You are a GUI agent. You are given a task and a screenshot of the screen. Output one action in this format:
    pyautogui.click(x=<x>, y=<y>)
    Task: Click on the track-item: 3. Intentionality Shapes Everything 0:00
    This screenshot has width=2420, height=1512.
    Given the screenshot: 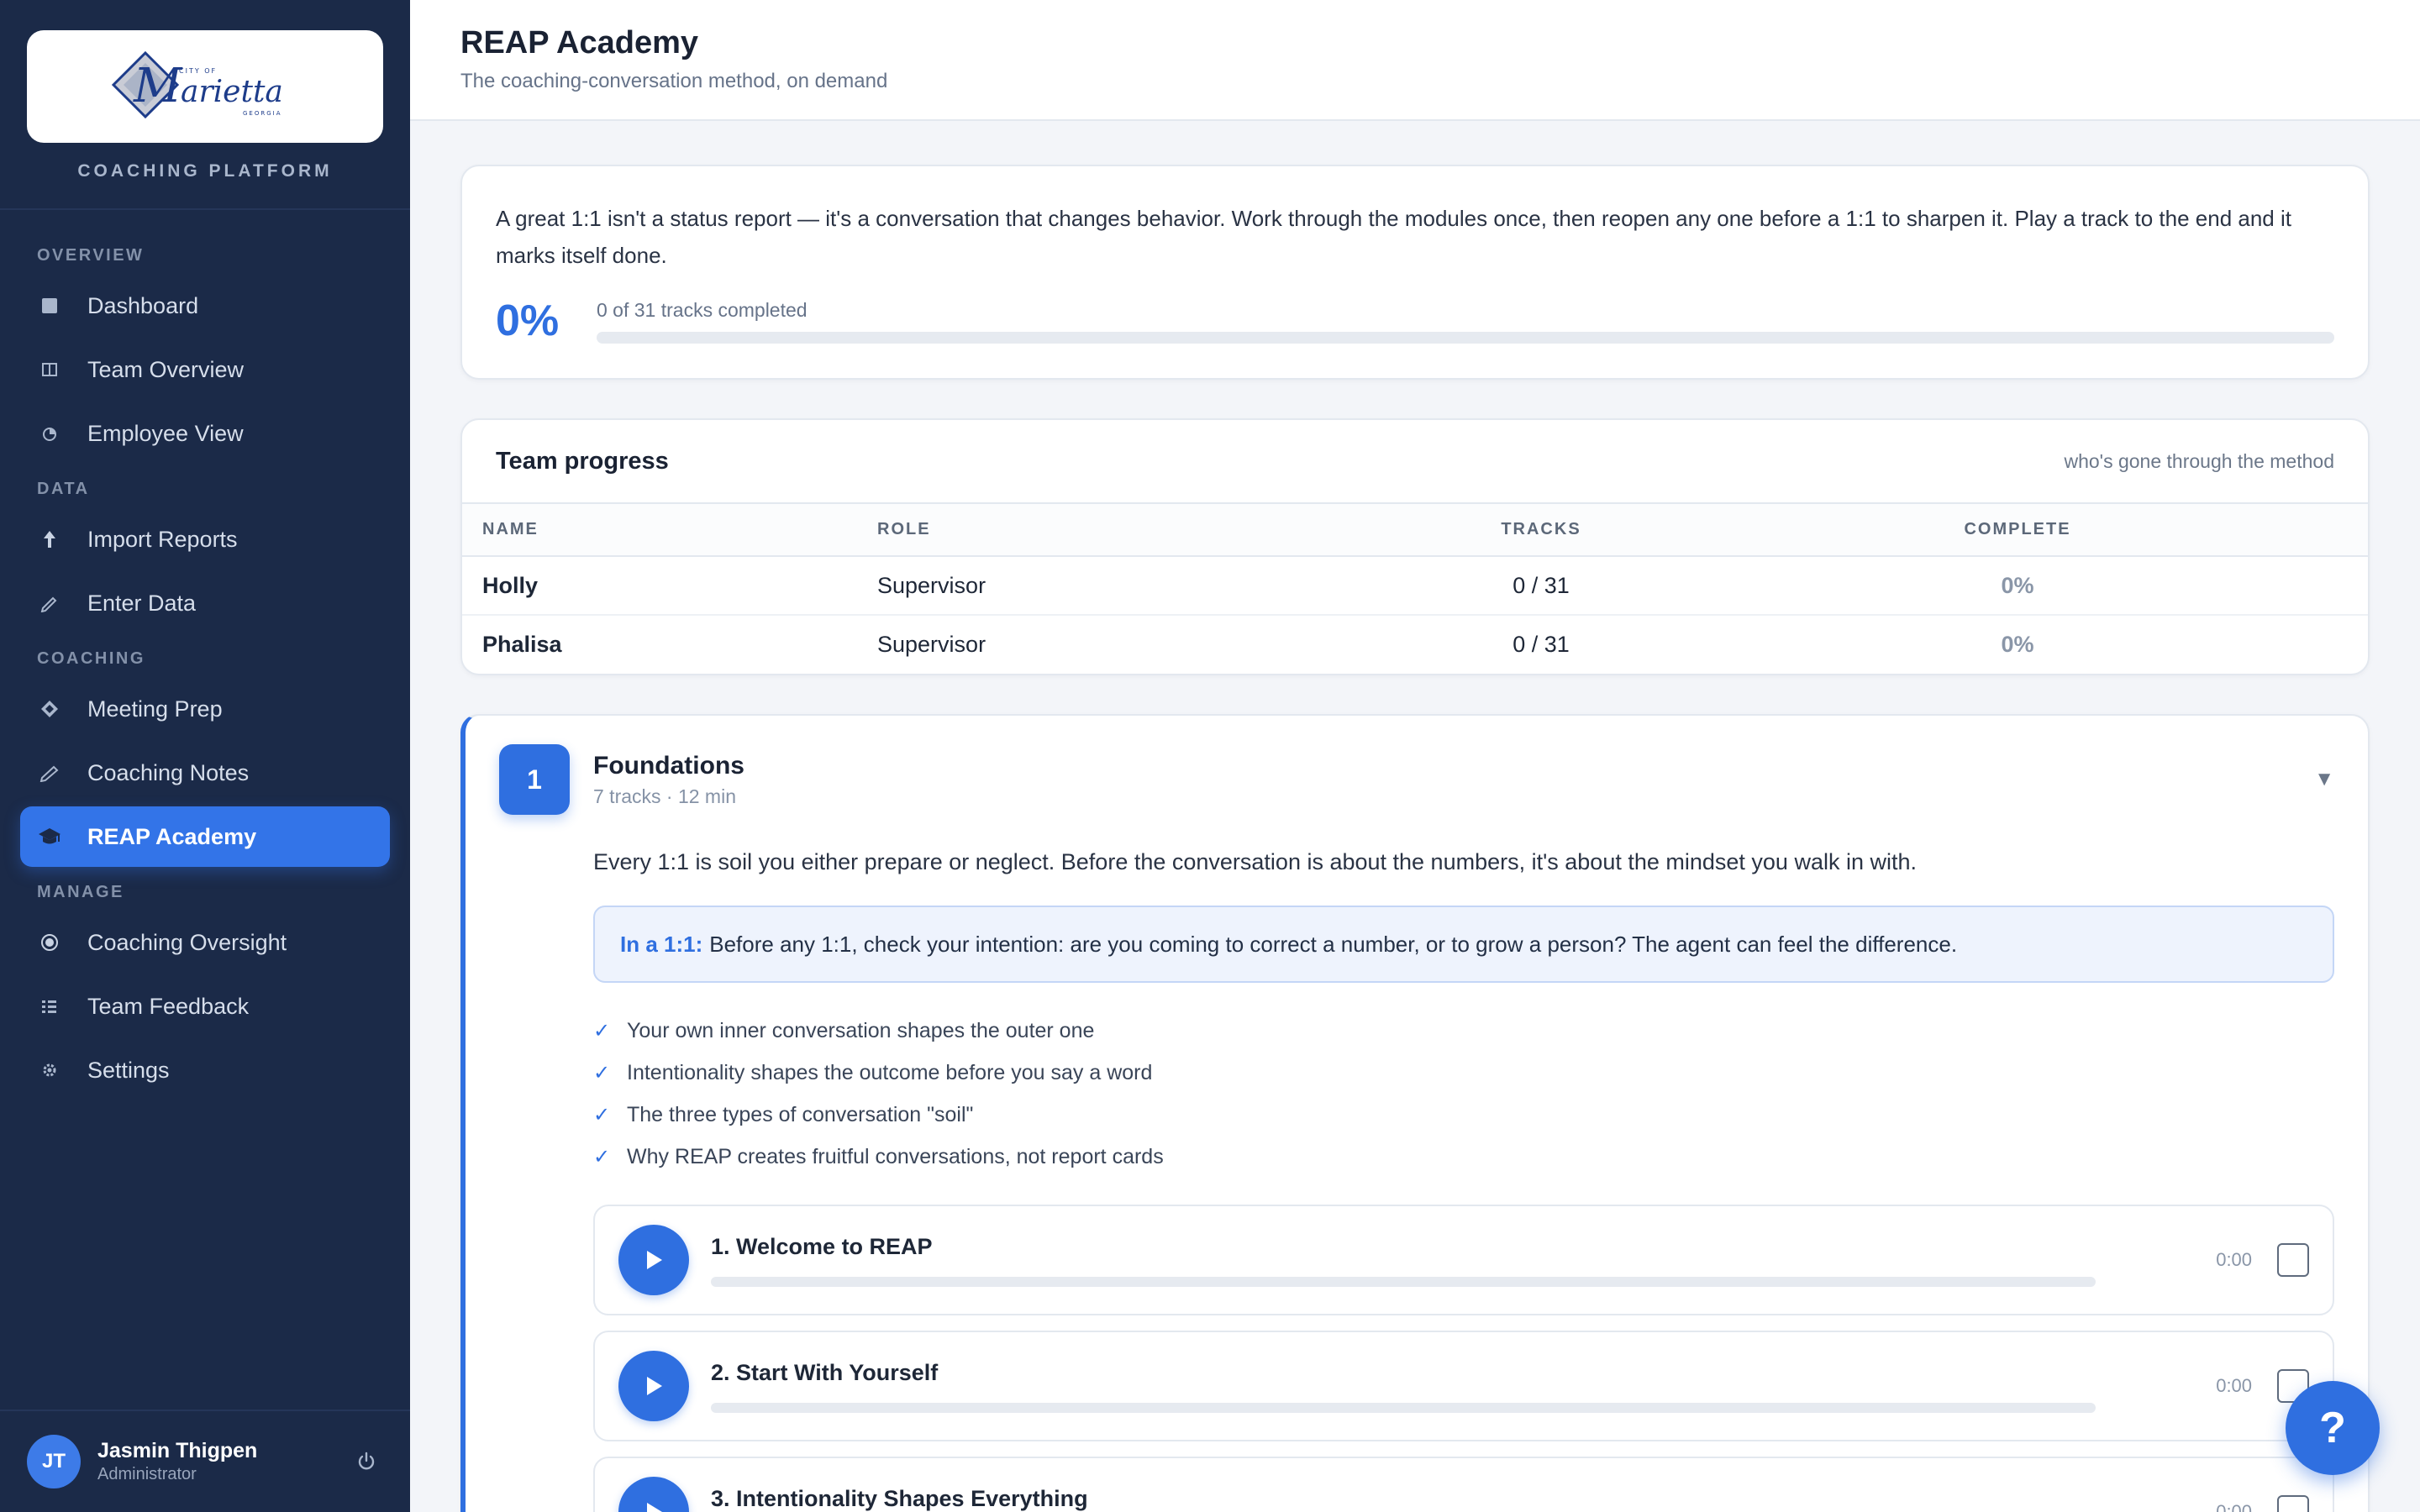 What is the action you would take?
    pyautogui.click(x=1464, y=1484)
    